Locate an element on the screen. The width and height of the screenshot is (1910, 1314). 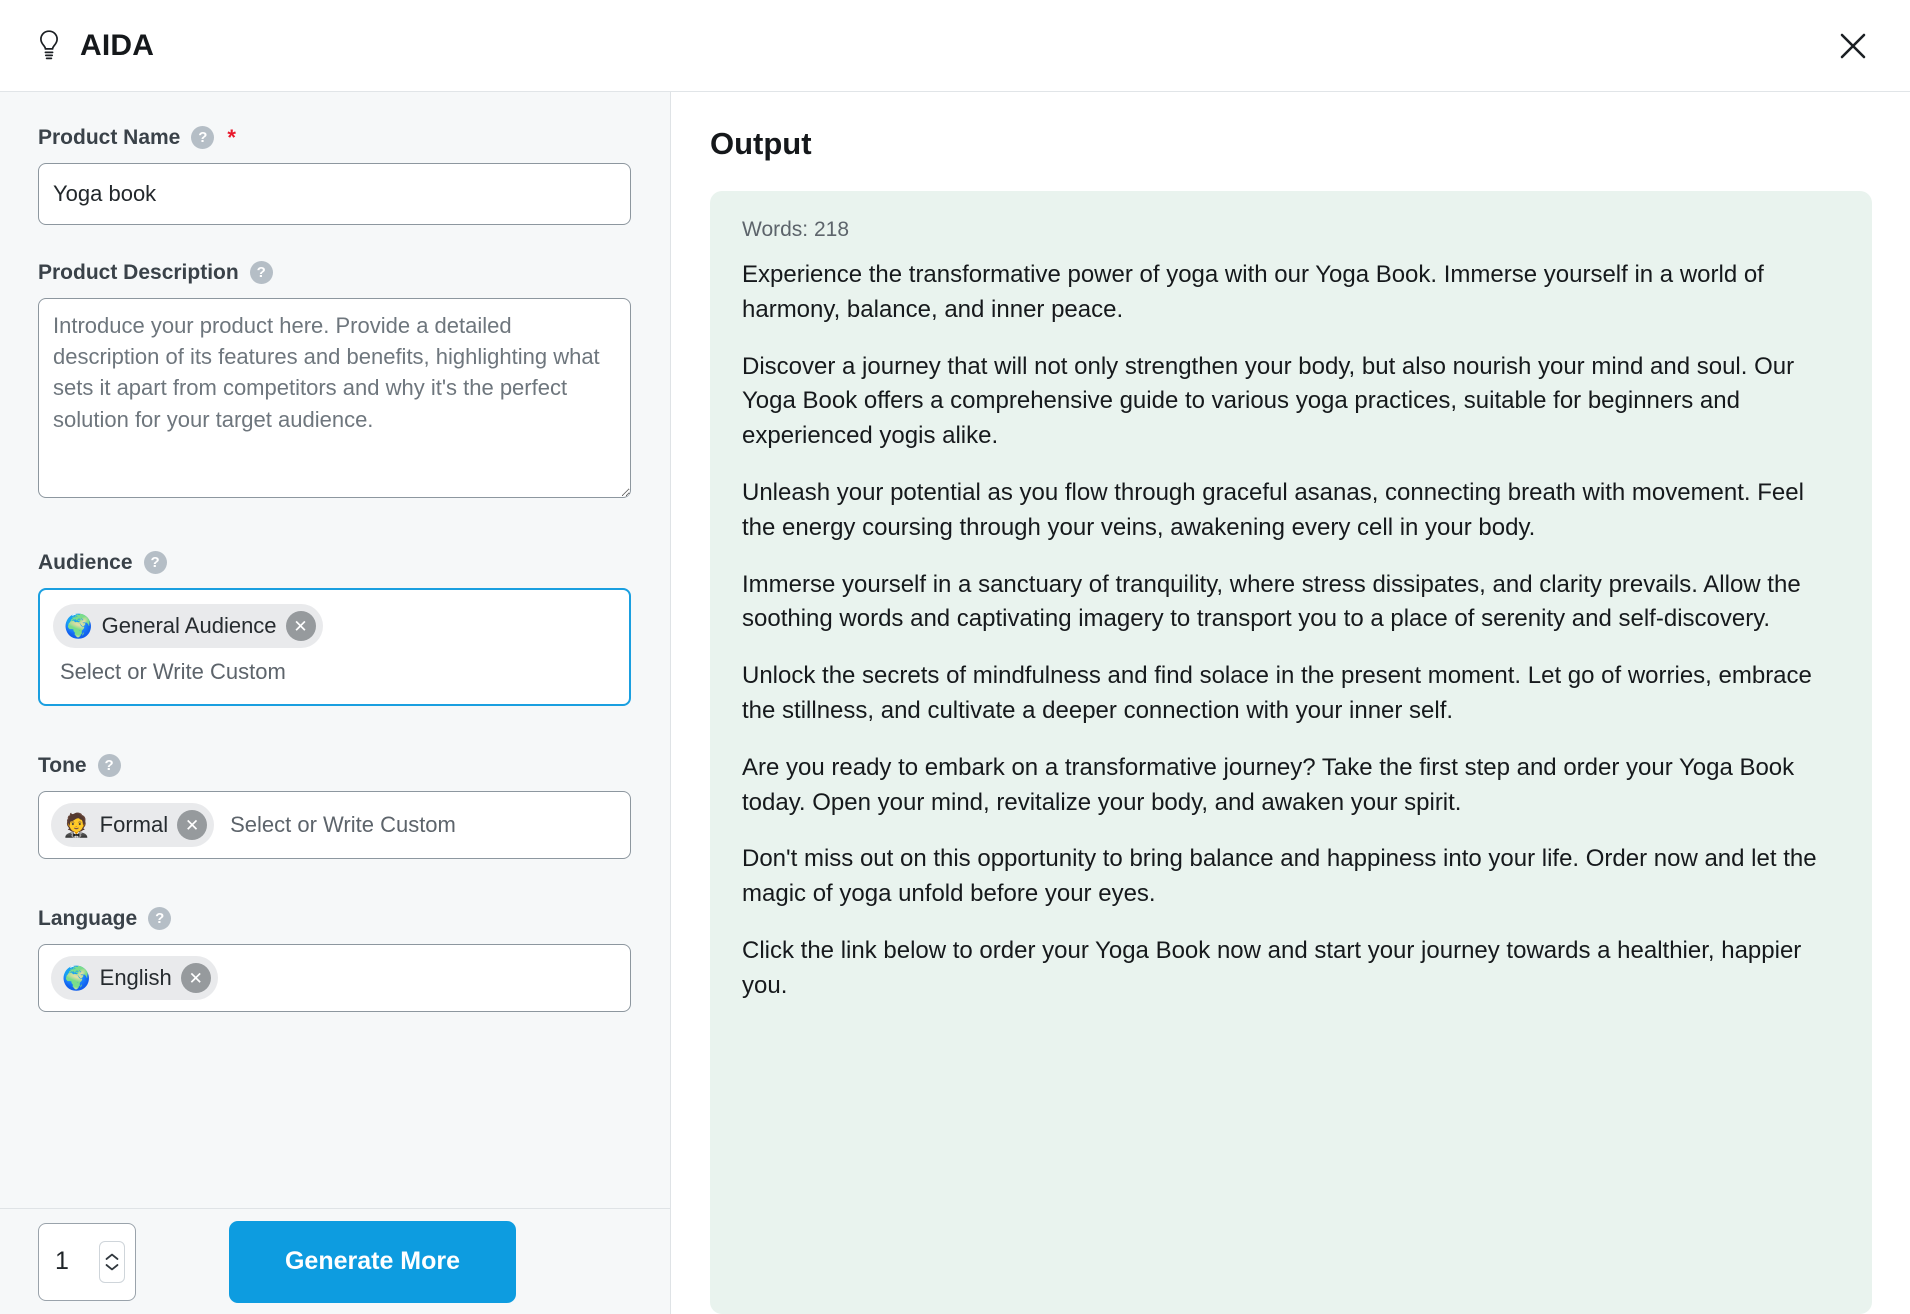
language-label-row: Language ? is located at coordinates (335, 918).